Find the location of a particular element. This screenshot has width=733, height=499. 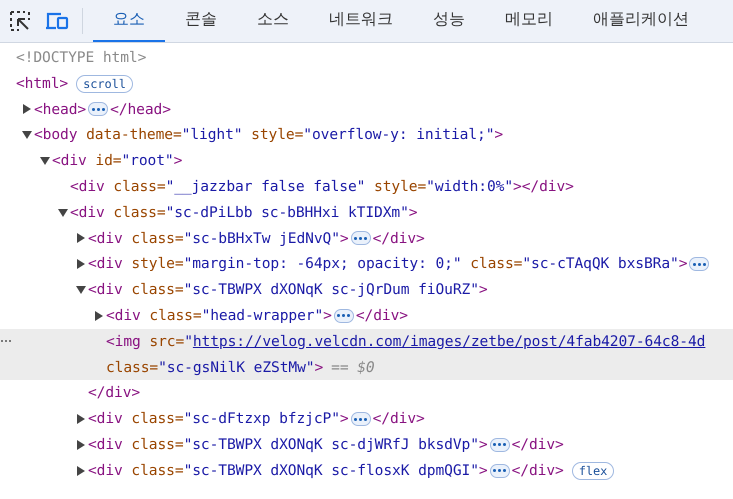

panel-tab: 메모리 is located at coordinates (529, 21).